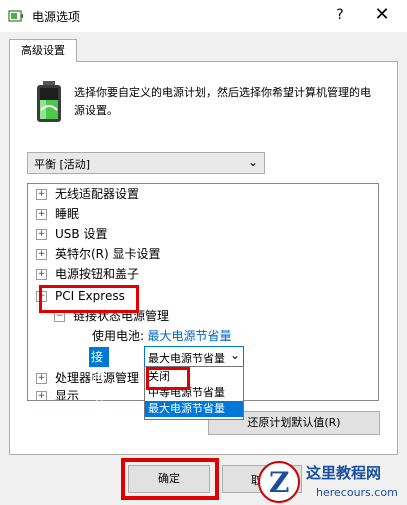 This screenshot has height=505, width=407. I want to click on description-text: 选择你要自定义的电源计划，然后选择你希望计算机管理的电源设置。, so click(222, 101).